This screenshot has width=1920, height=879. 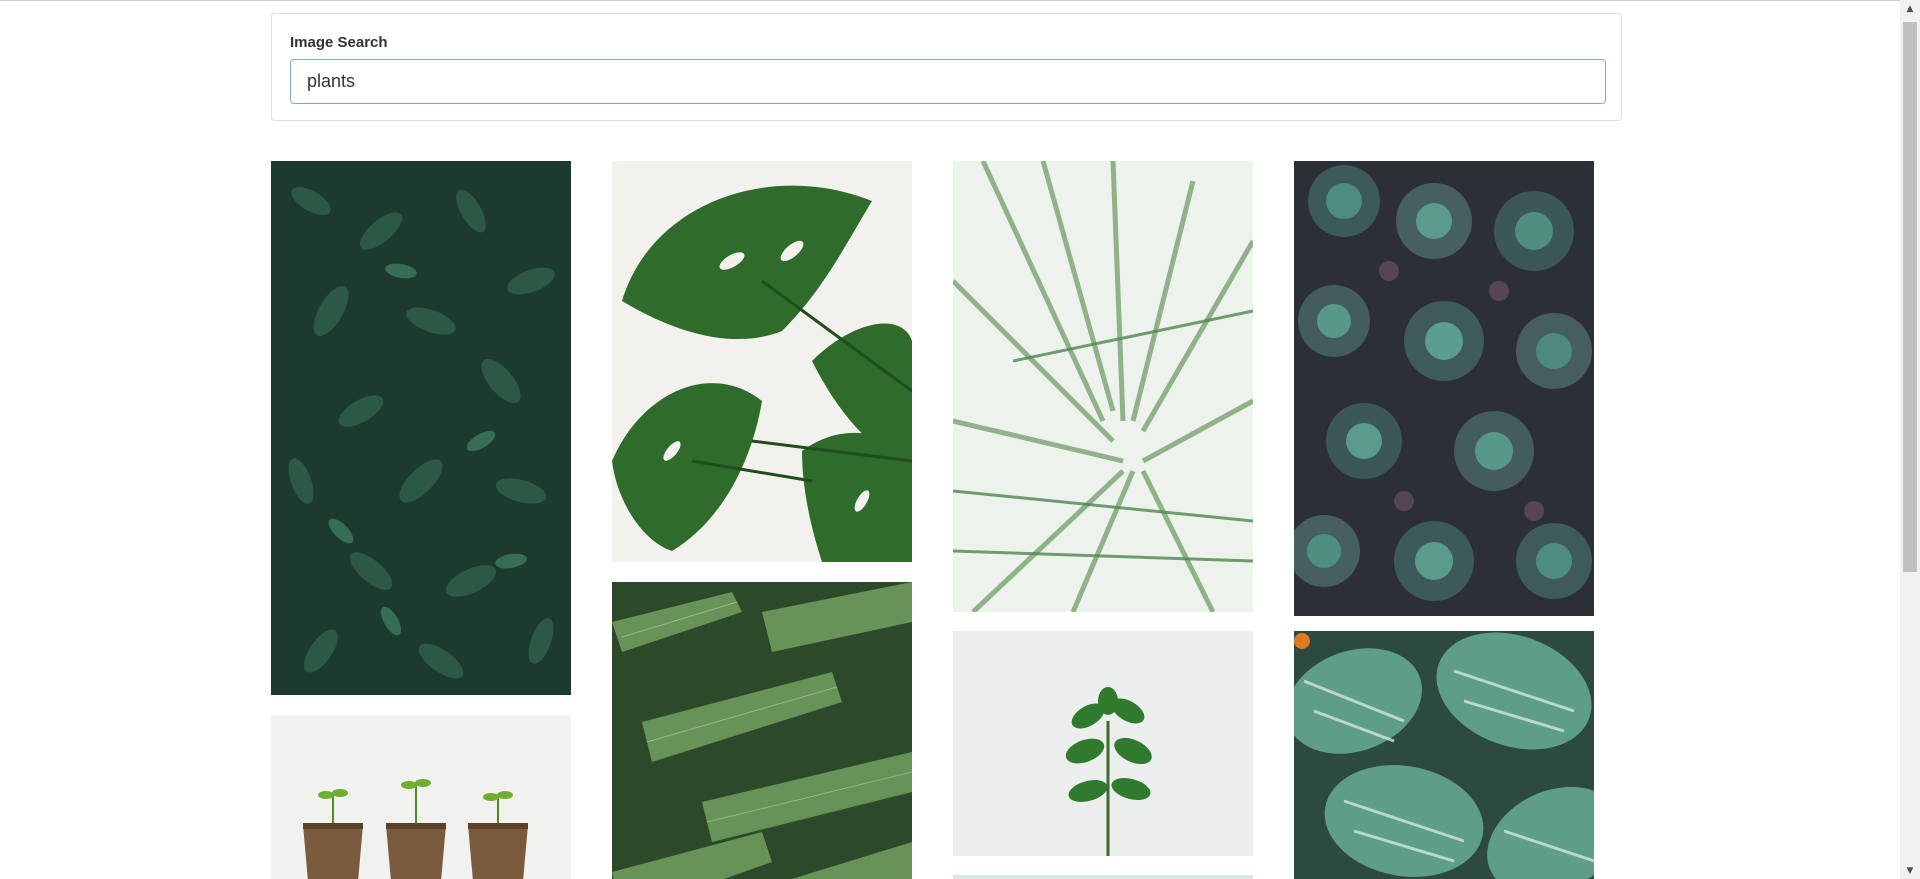 I want to click on search-card: Image Search, so click(x=946, y=67).